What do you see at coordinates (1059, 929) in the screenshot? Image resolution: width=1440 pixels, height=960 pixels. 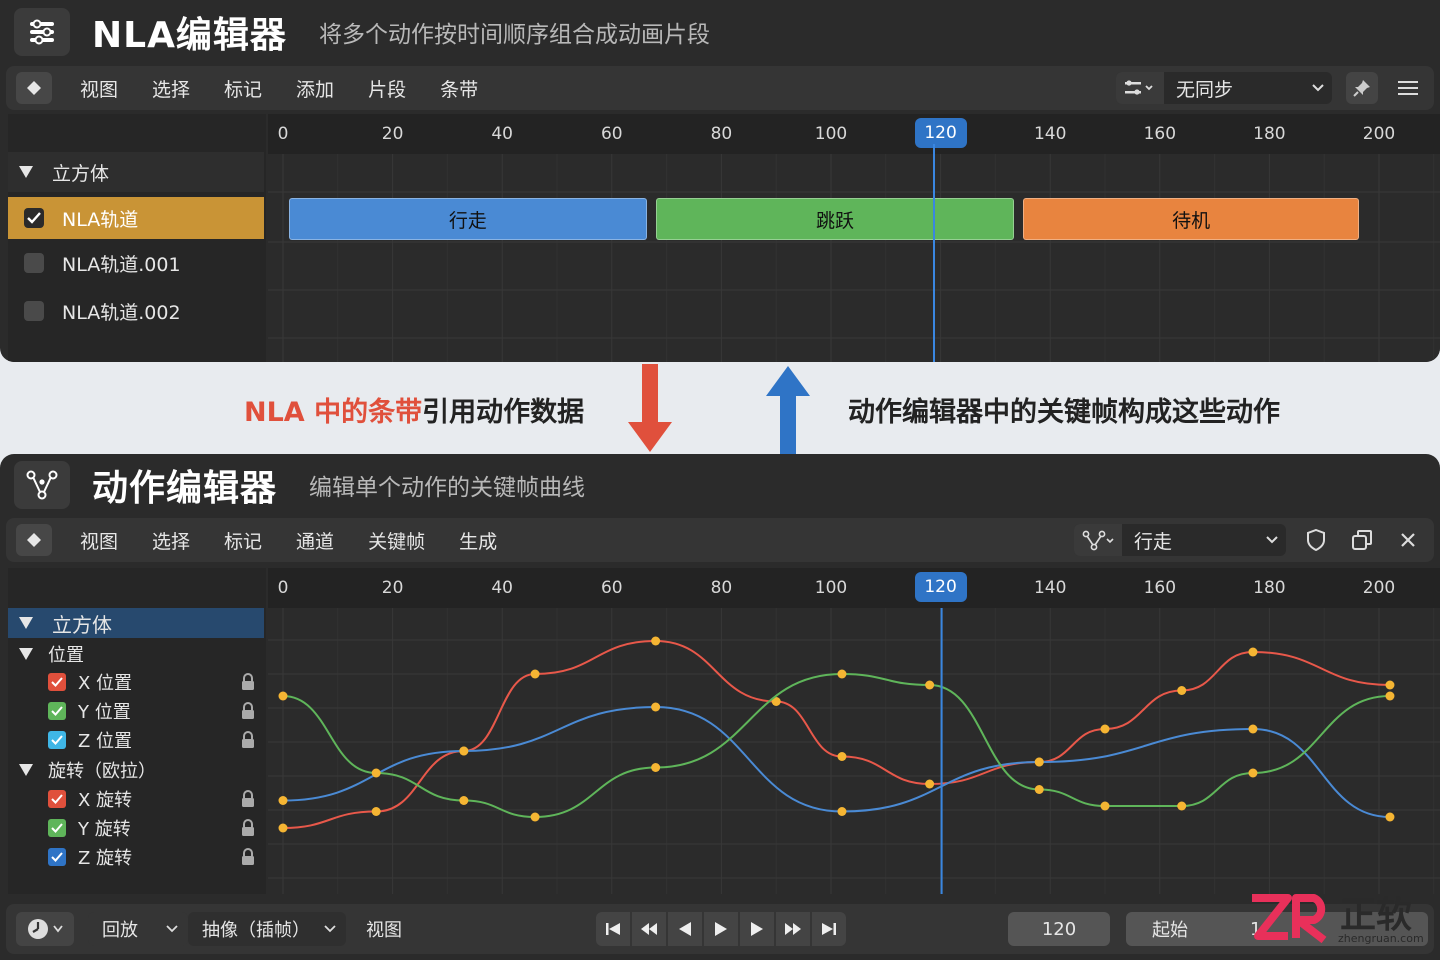 I see `current-frame-field: 120` at bounding box center [1059, 929].